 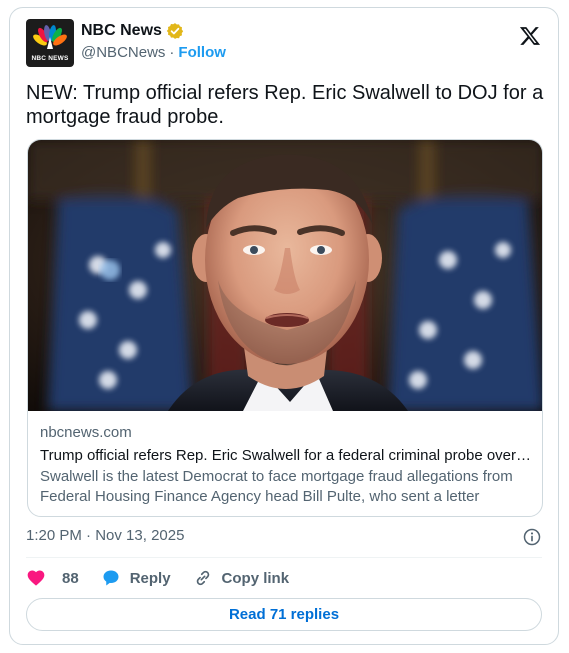 I want to click on action-bar: 88 Reply Copy link, so click(x=168, y=578).